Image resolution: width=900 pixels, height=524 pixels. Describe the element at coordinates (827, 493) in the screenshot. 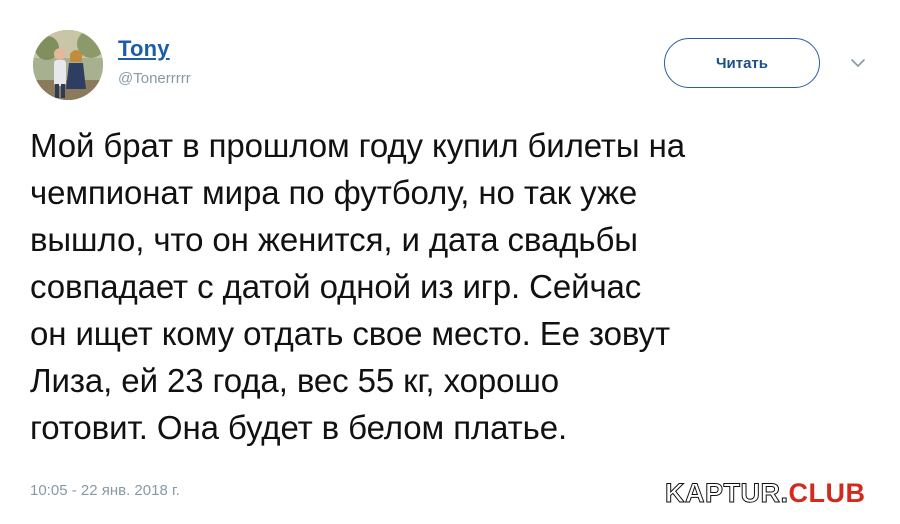

I see `watermark-accent-text: CLUB` at that location.